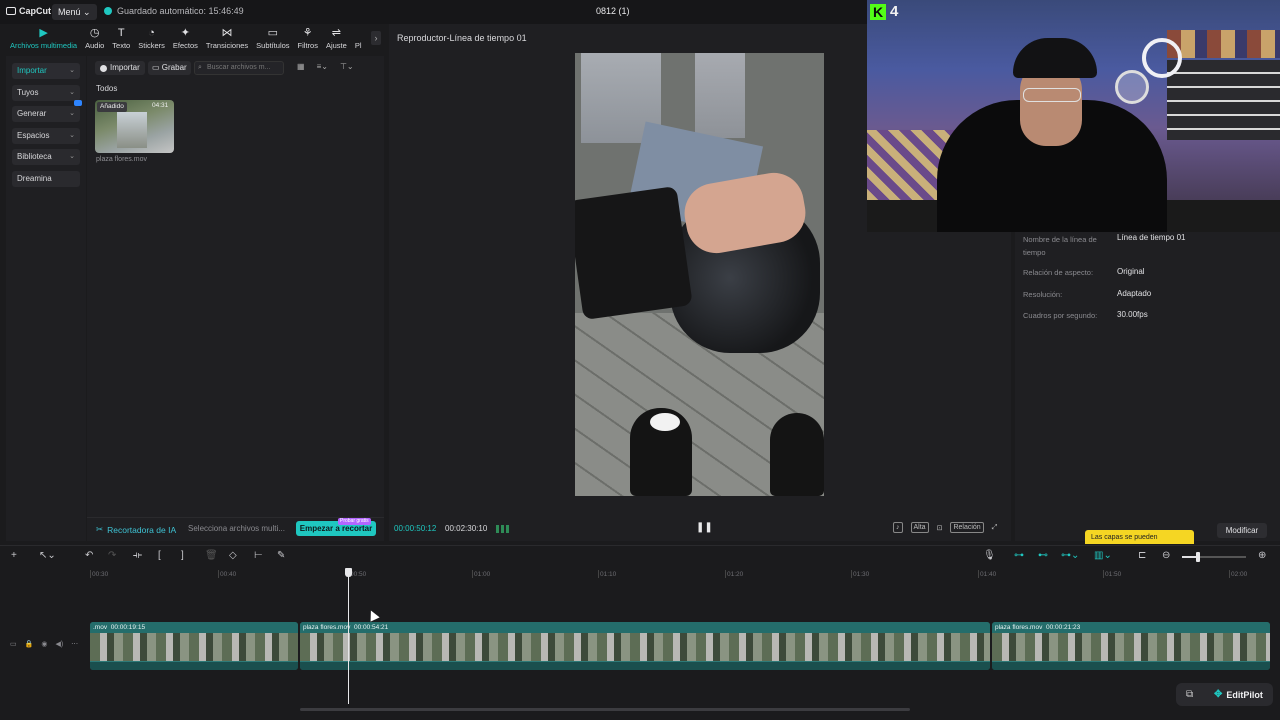 Image resolution: width=1280 pixels, height=720 pixels. Describe the element at coordinates (1139, 537) in the screenshot. I see `layers-tooltip: Las capas se pueden` at that location.